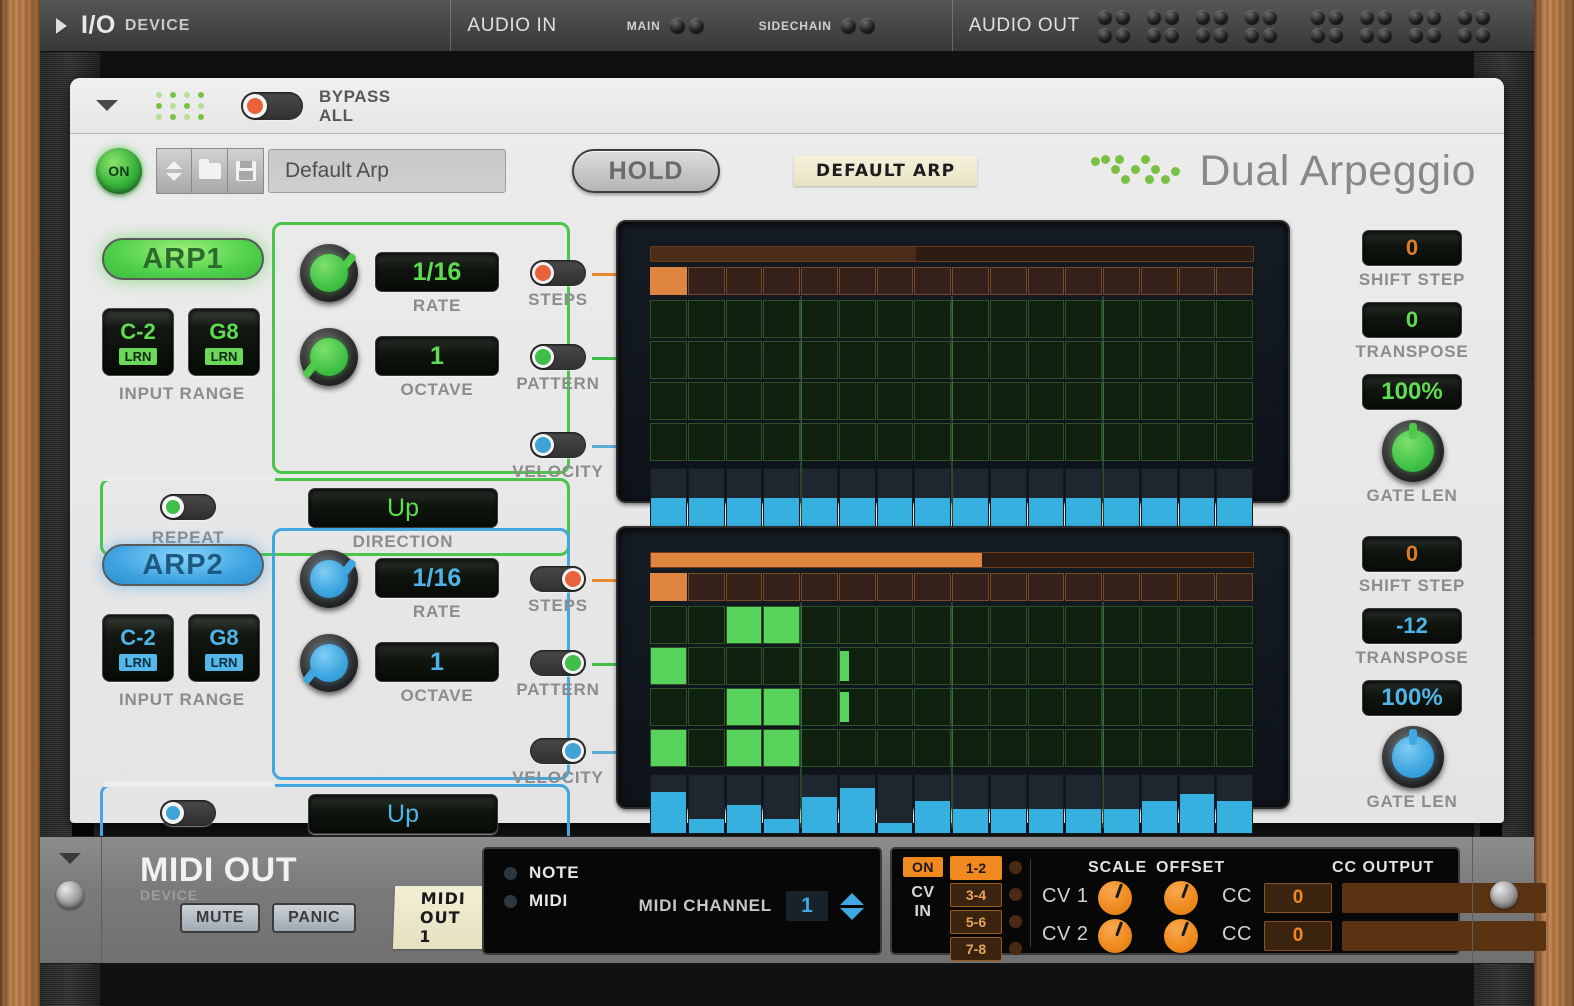 The height and width of the screenshot is (1006, 1574). I want to click on sidechain-jacks, so click(859, 25).